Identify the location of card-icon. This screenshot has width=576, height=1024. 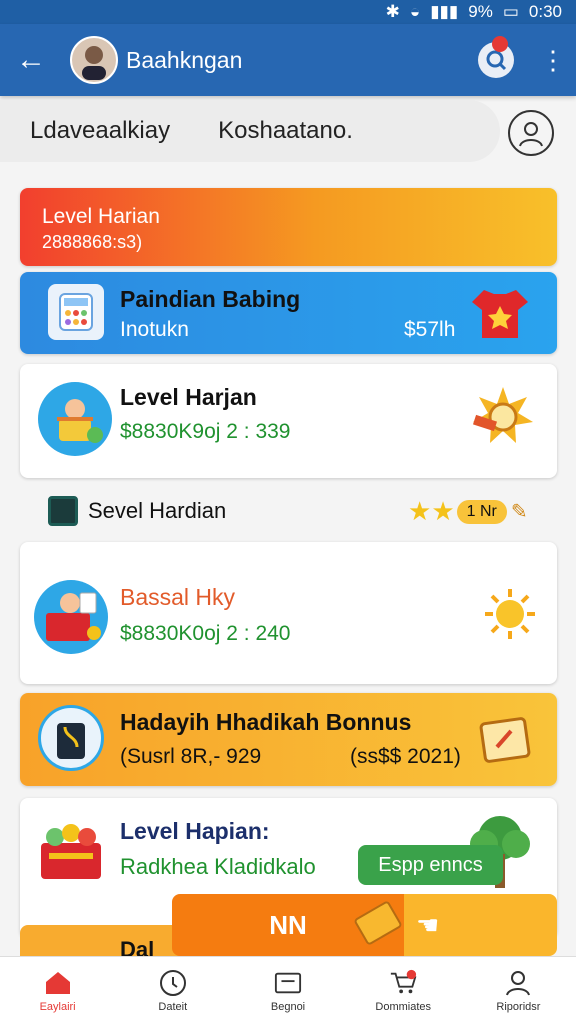
(288, 983).